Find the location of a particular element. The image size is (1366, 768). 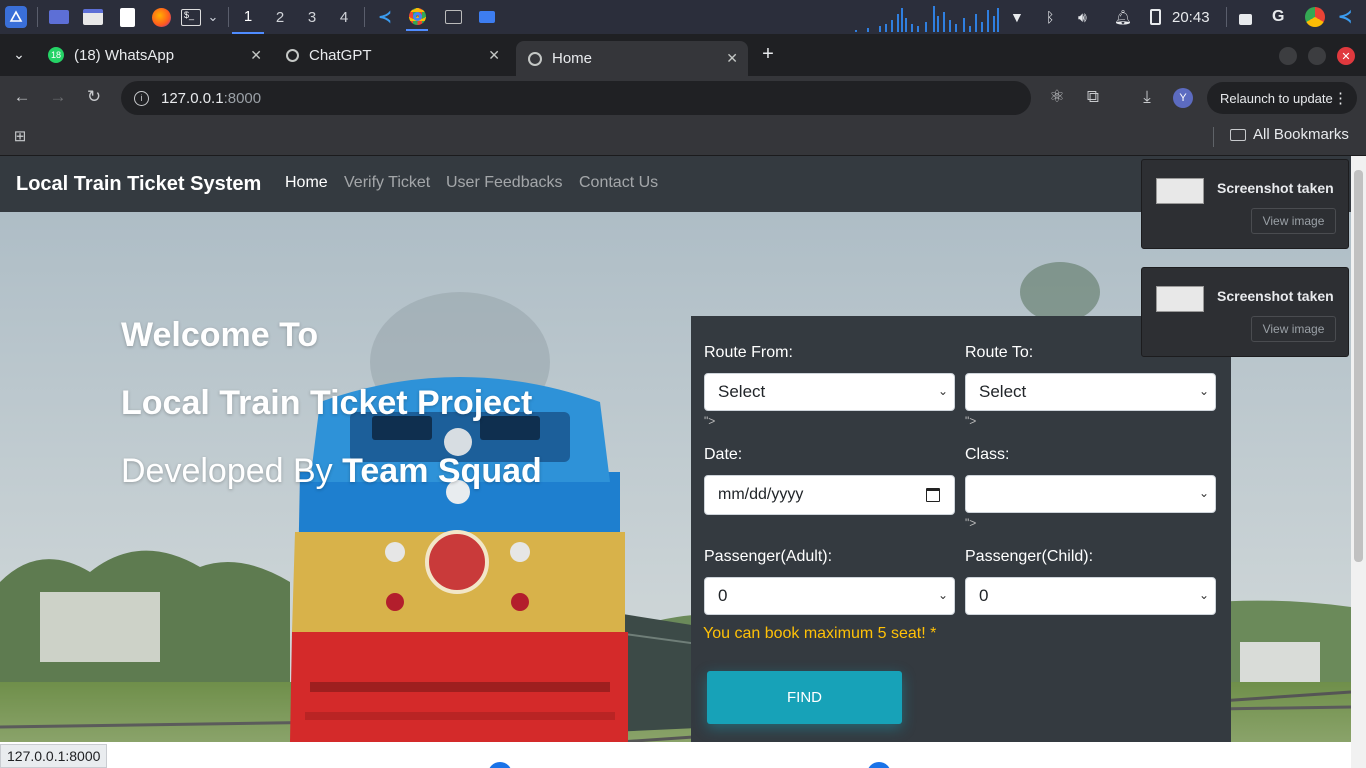

terminal-icon is located at coordinates (453, 17).